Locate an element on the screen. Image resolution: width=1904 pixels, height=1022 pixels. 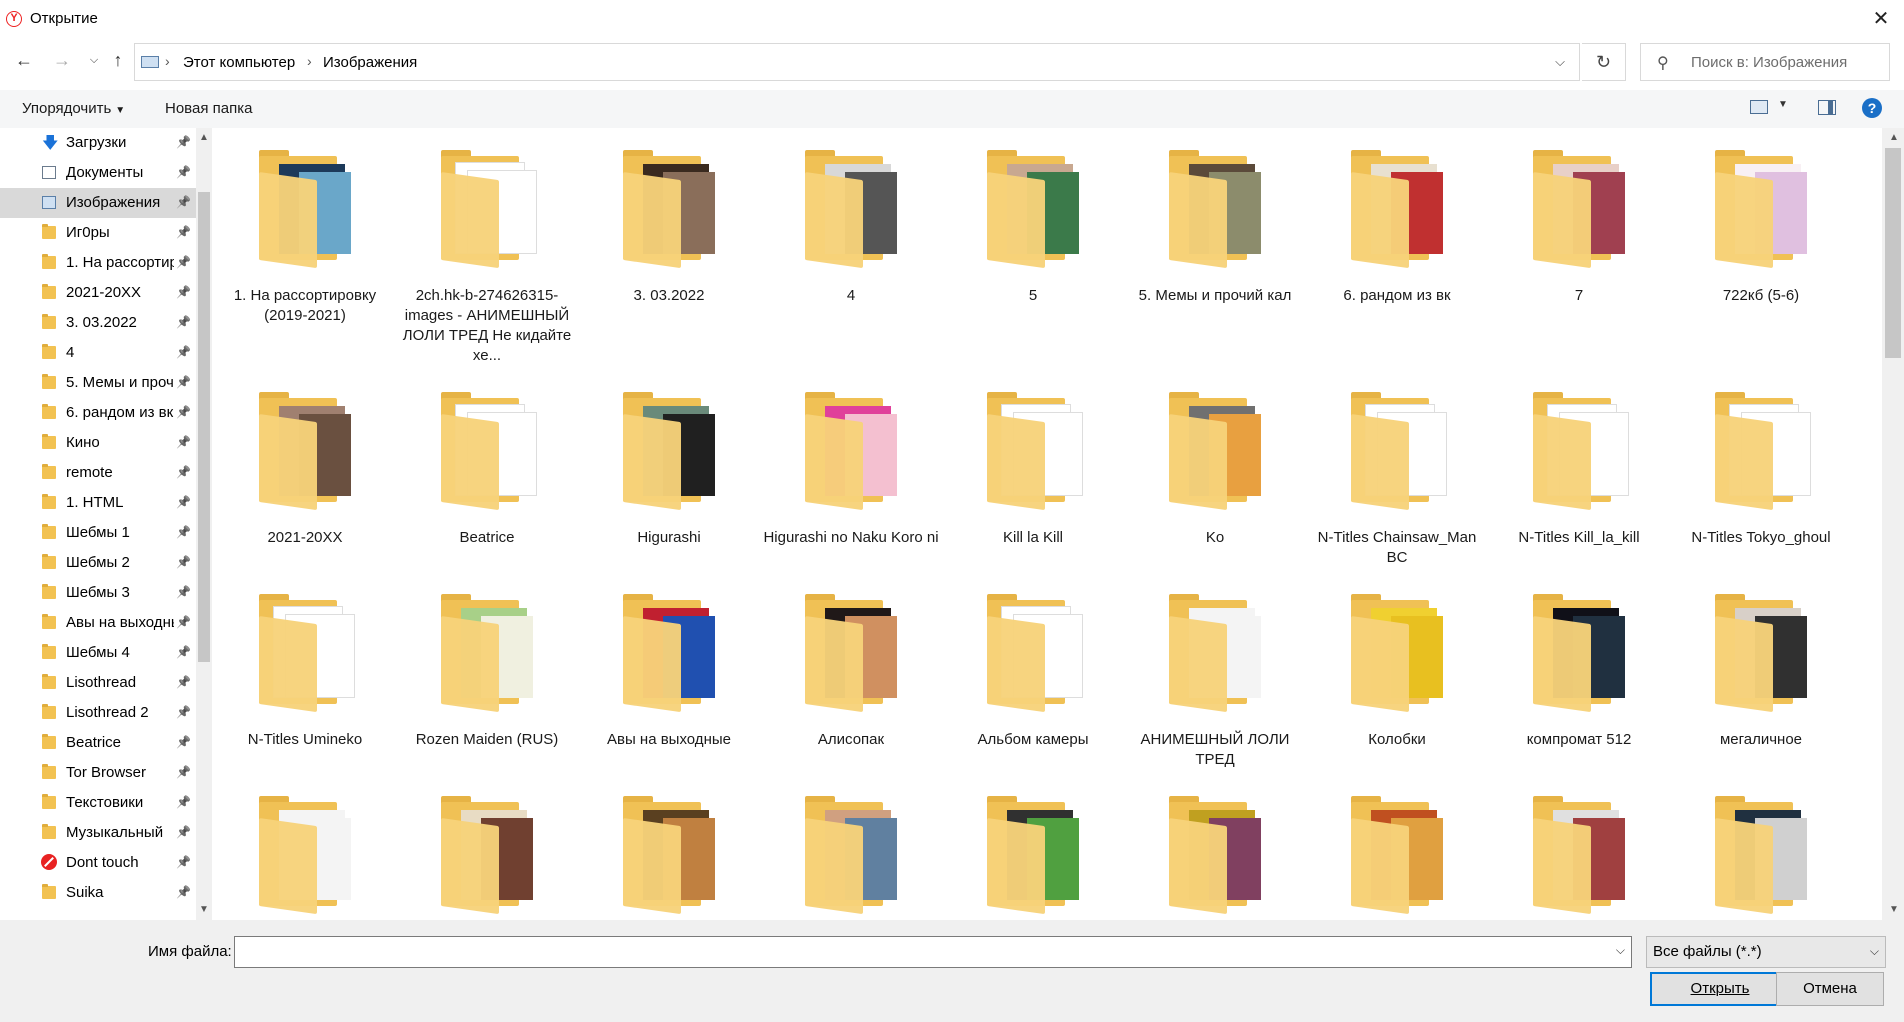
filename-dropdown-chevron-icon: ⌵ is located at coordinates (1620, 950).